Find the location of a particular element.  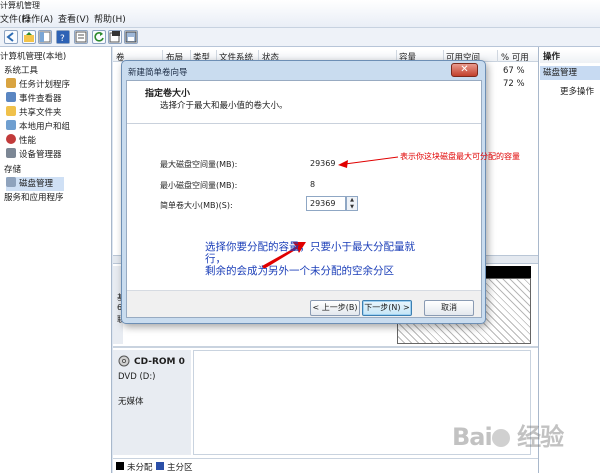

red-arrow-line is located at coordinates (371, 160).